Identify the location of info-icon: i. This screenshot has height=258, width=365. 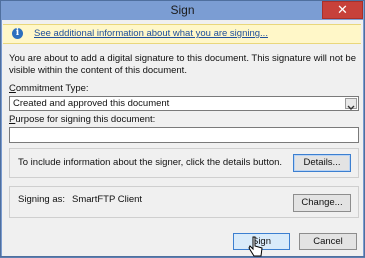
(17, 33).